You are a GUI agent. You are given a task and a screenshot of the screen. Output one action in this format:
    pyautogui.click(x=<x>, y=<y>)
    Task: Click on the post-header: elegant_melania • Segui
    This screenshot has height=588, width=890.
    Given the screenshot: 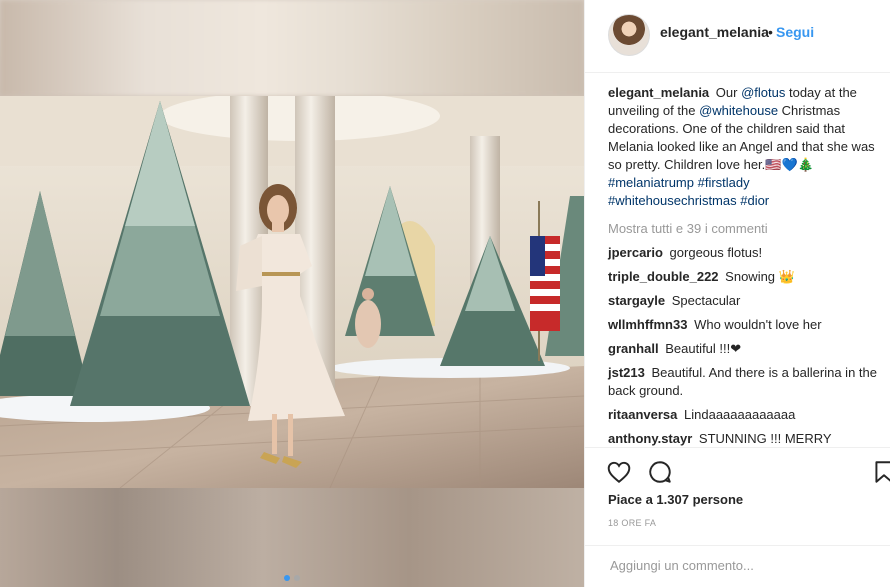 What is the action you would take?
    pyautogui.click(x=737, y=36)
    